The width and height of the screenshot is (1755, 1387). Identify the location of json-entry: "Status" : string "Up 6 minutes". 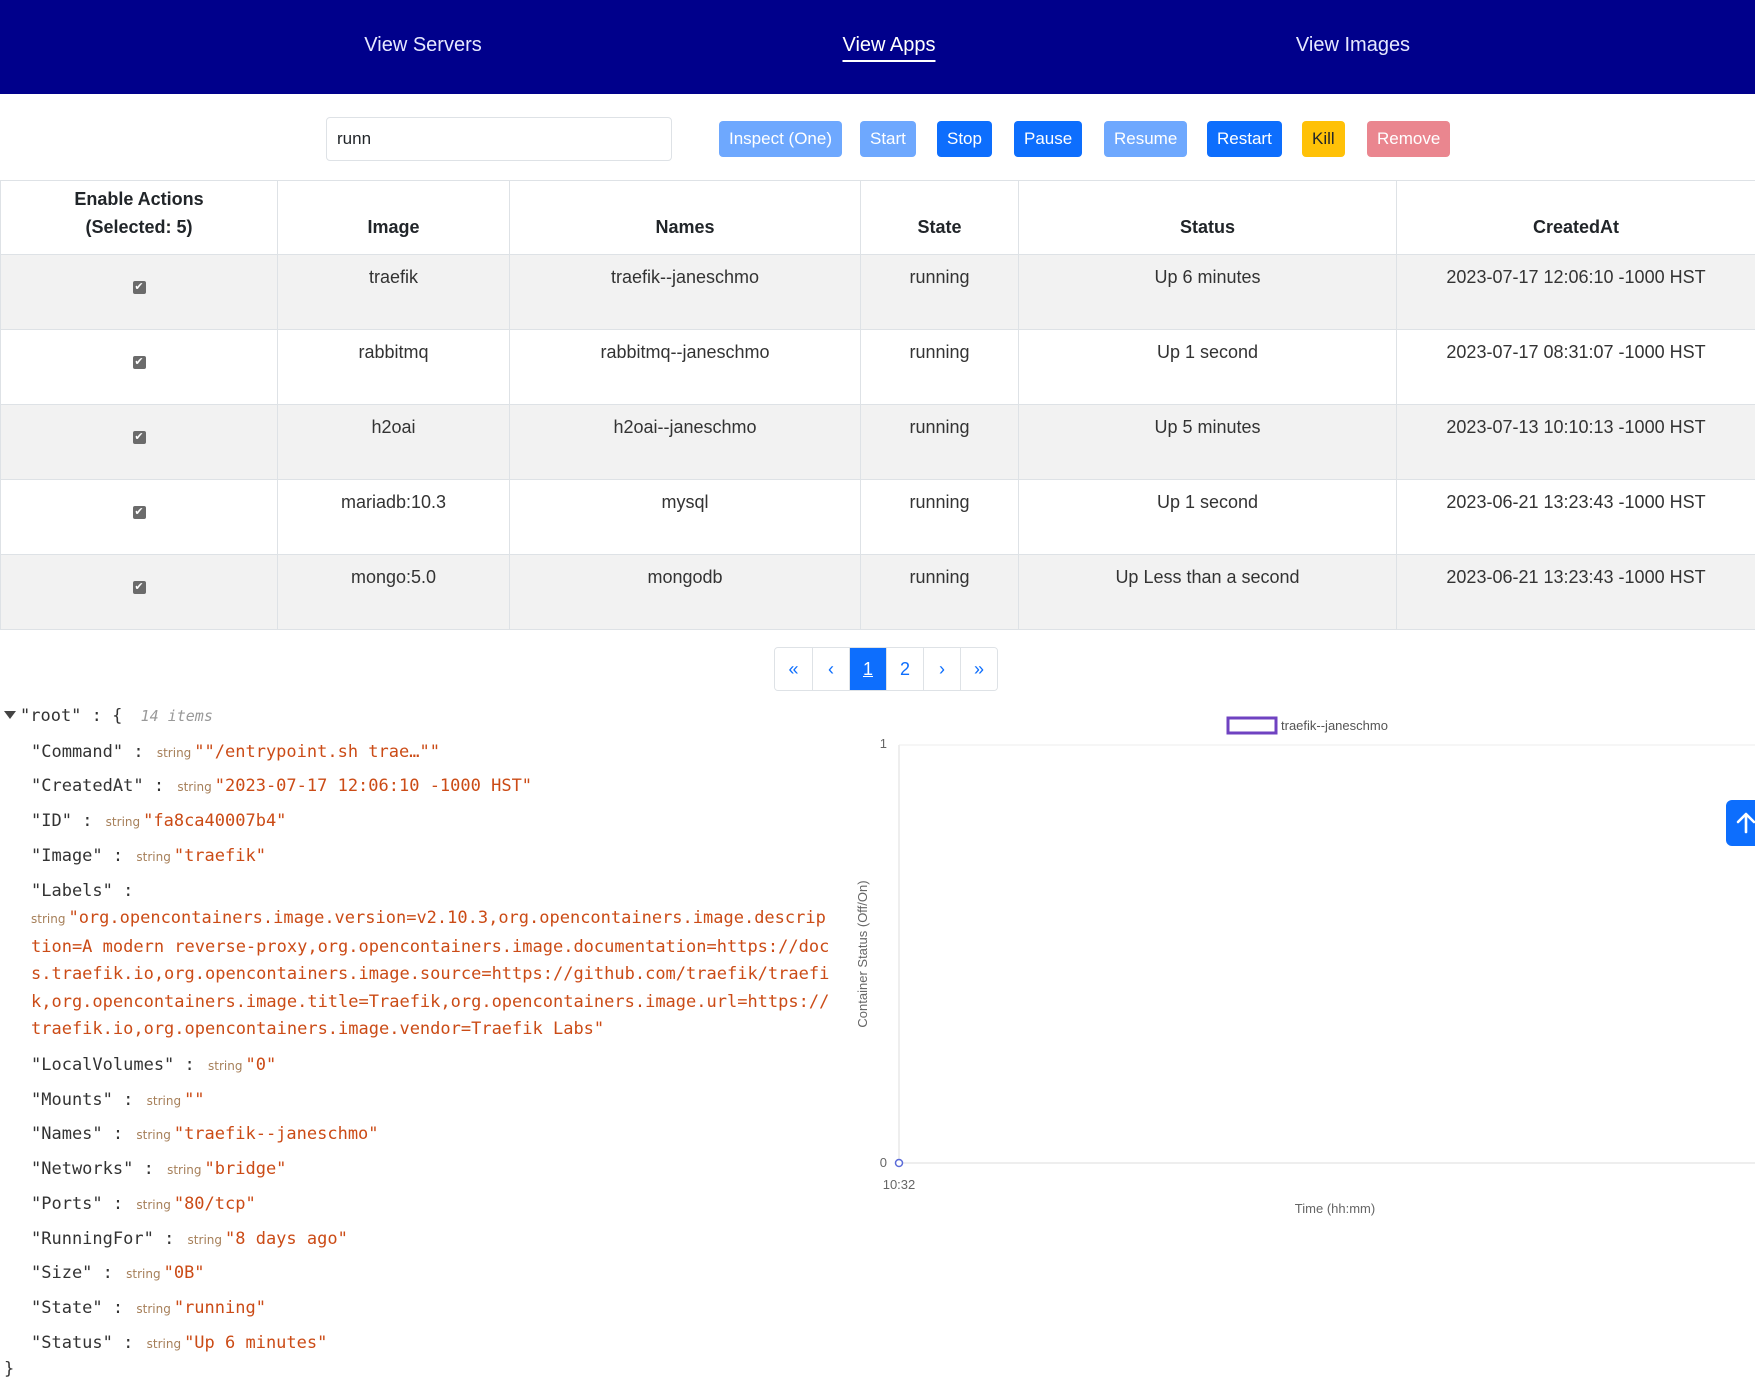
(179, 1343).